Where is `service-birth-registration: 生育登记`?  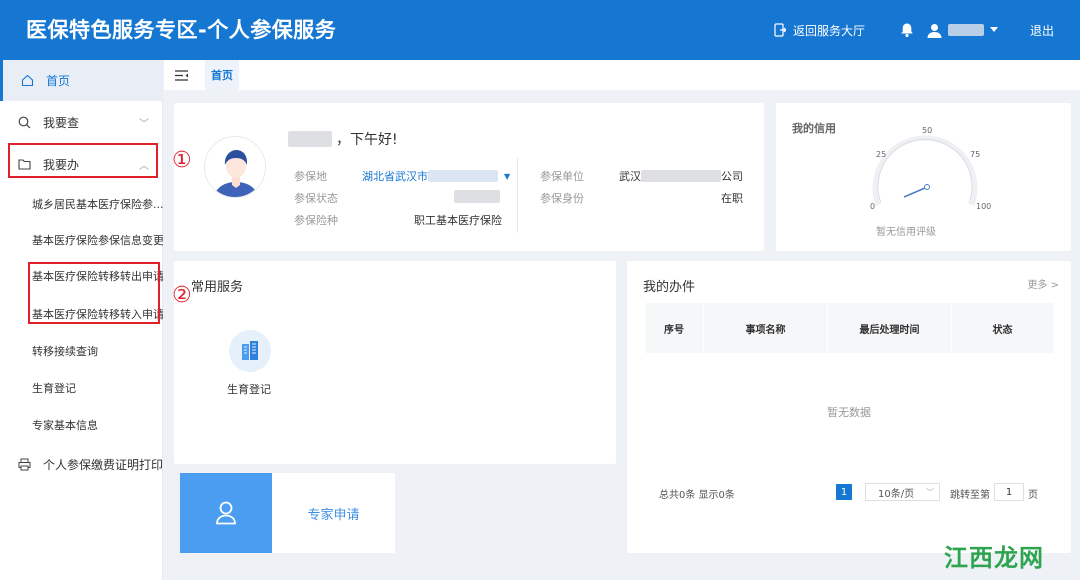
service-birth-registration: 生育登记 is located at coordinates (249, 389).